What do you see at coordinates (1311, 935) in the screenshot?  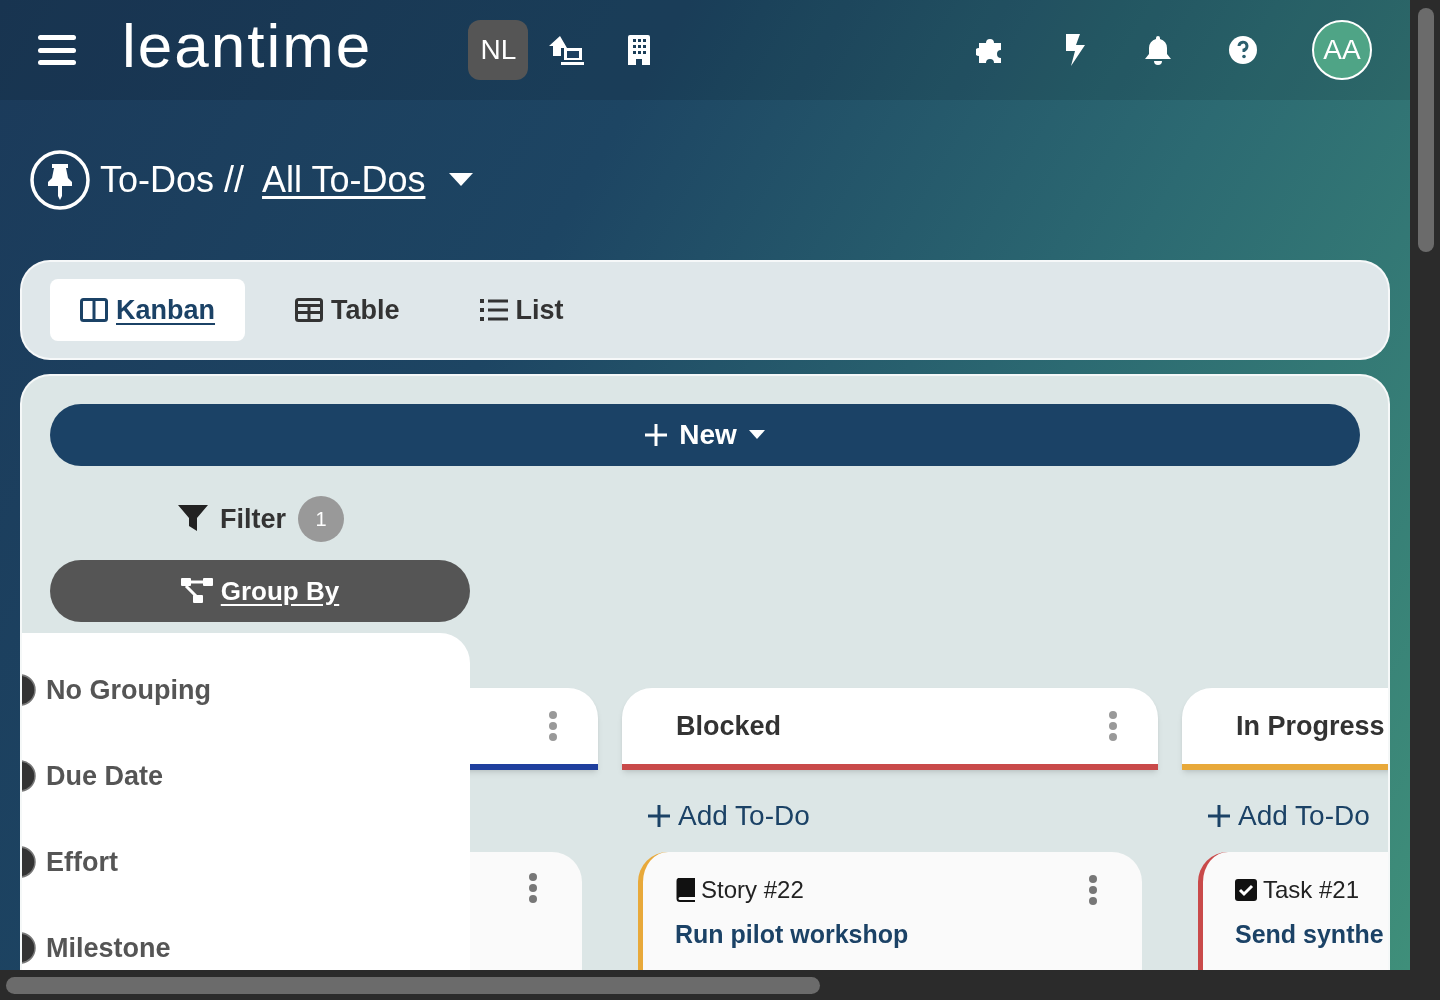 I see `card-title: Send synthe` at bounding box center [1311, 935].